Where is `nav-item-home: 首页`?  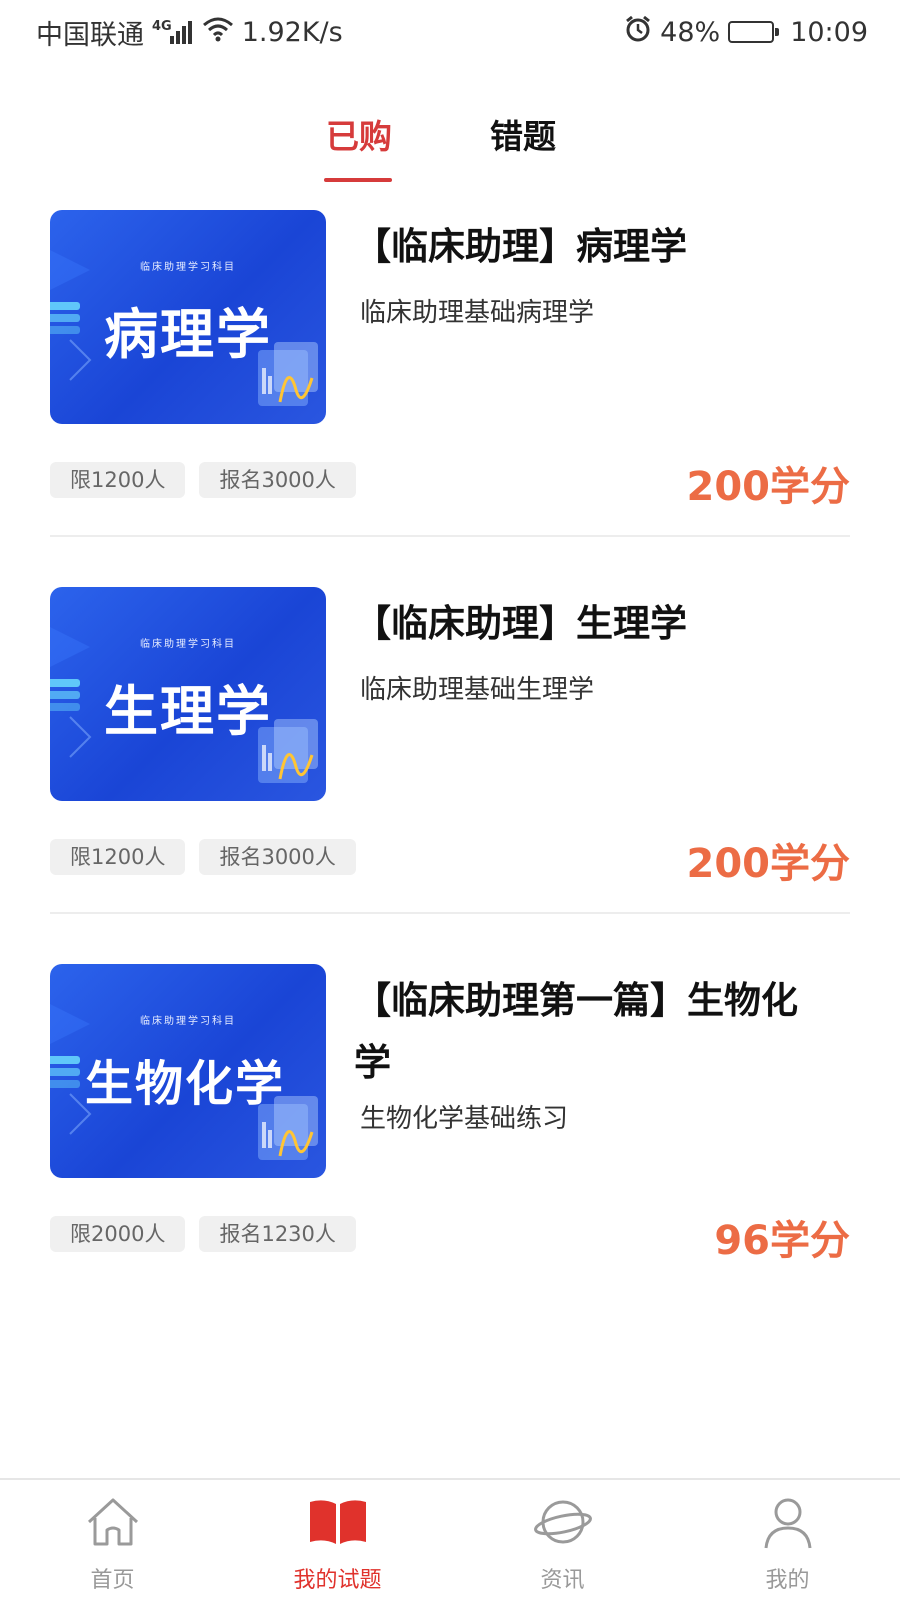 nav-item-home: 首页 is located at coordinates (112, 1540).